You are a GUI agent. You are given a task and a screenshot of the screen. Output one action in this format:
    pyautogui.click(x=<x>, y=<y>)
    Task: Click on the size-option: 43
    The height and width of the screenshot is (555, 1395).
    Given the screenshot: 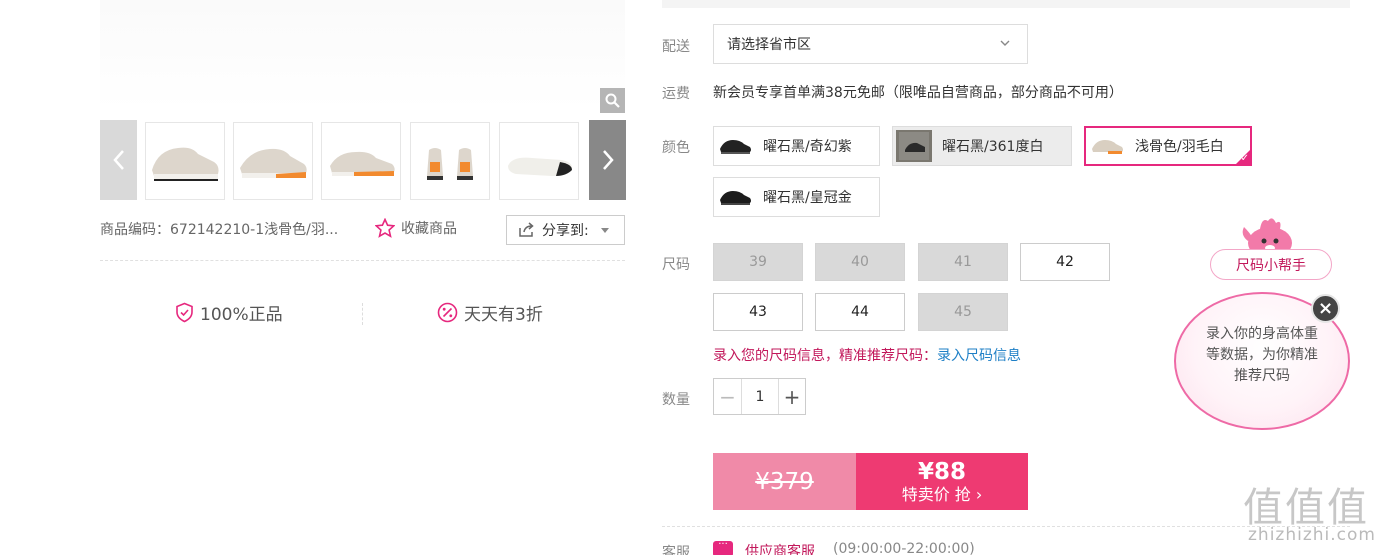 What is the action you would take?
    pyautogui.click(x=758, y=312)
    